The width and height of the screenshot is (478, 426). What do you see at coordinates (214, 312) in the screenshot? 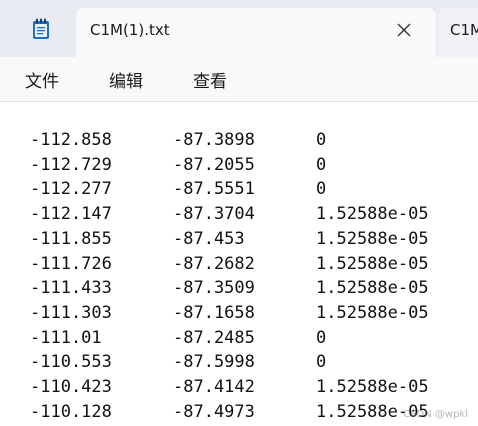
I see `line-value: -87.1658` at bounding box center [214, 312].